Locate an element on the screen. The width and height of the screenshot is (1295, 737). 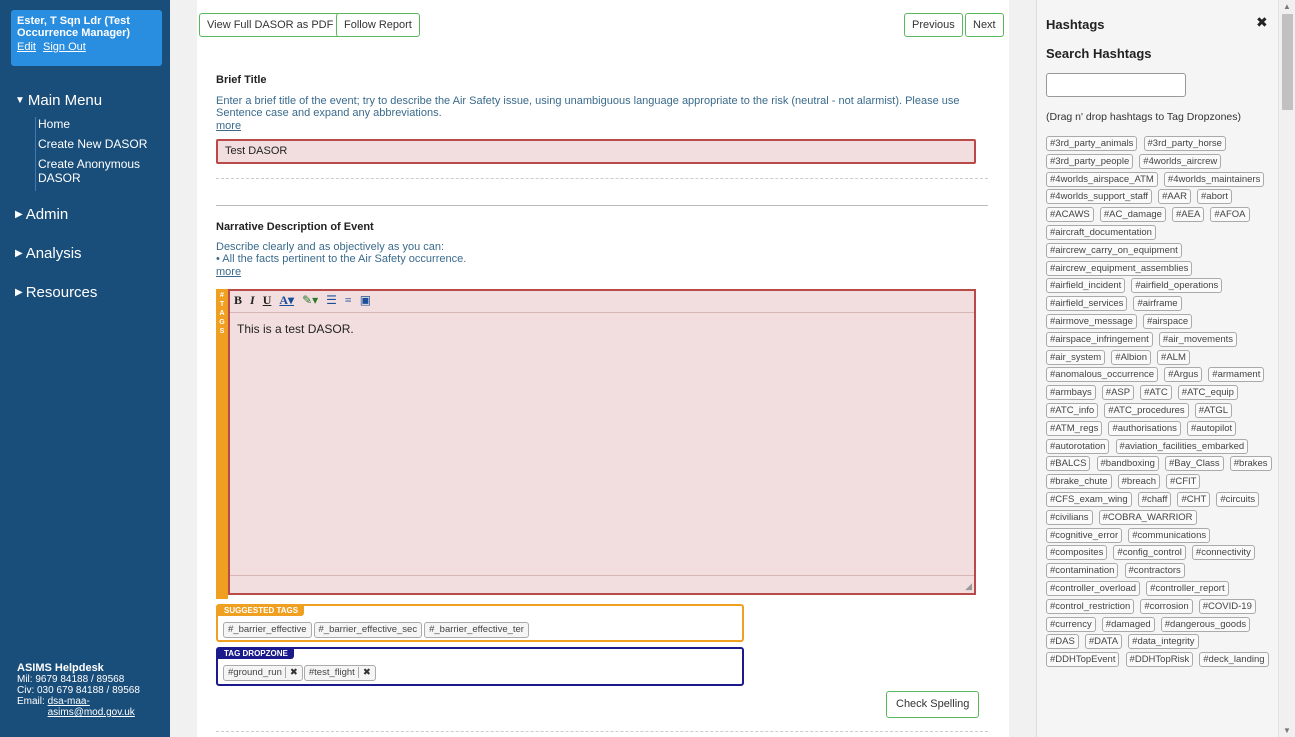
resources-menu-toggle: ▶ Resources is located at coordinates (56, 292).